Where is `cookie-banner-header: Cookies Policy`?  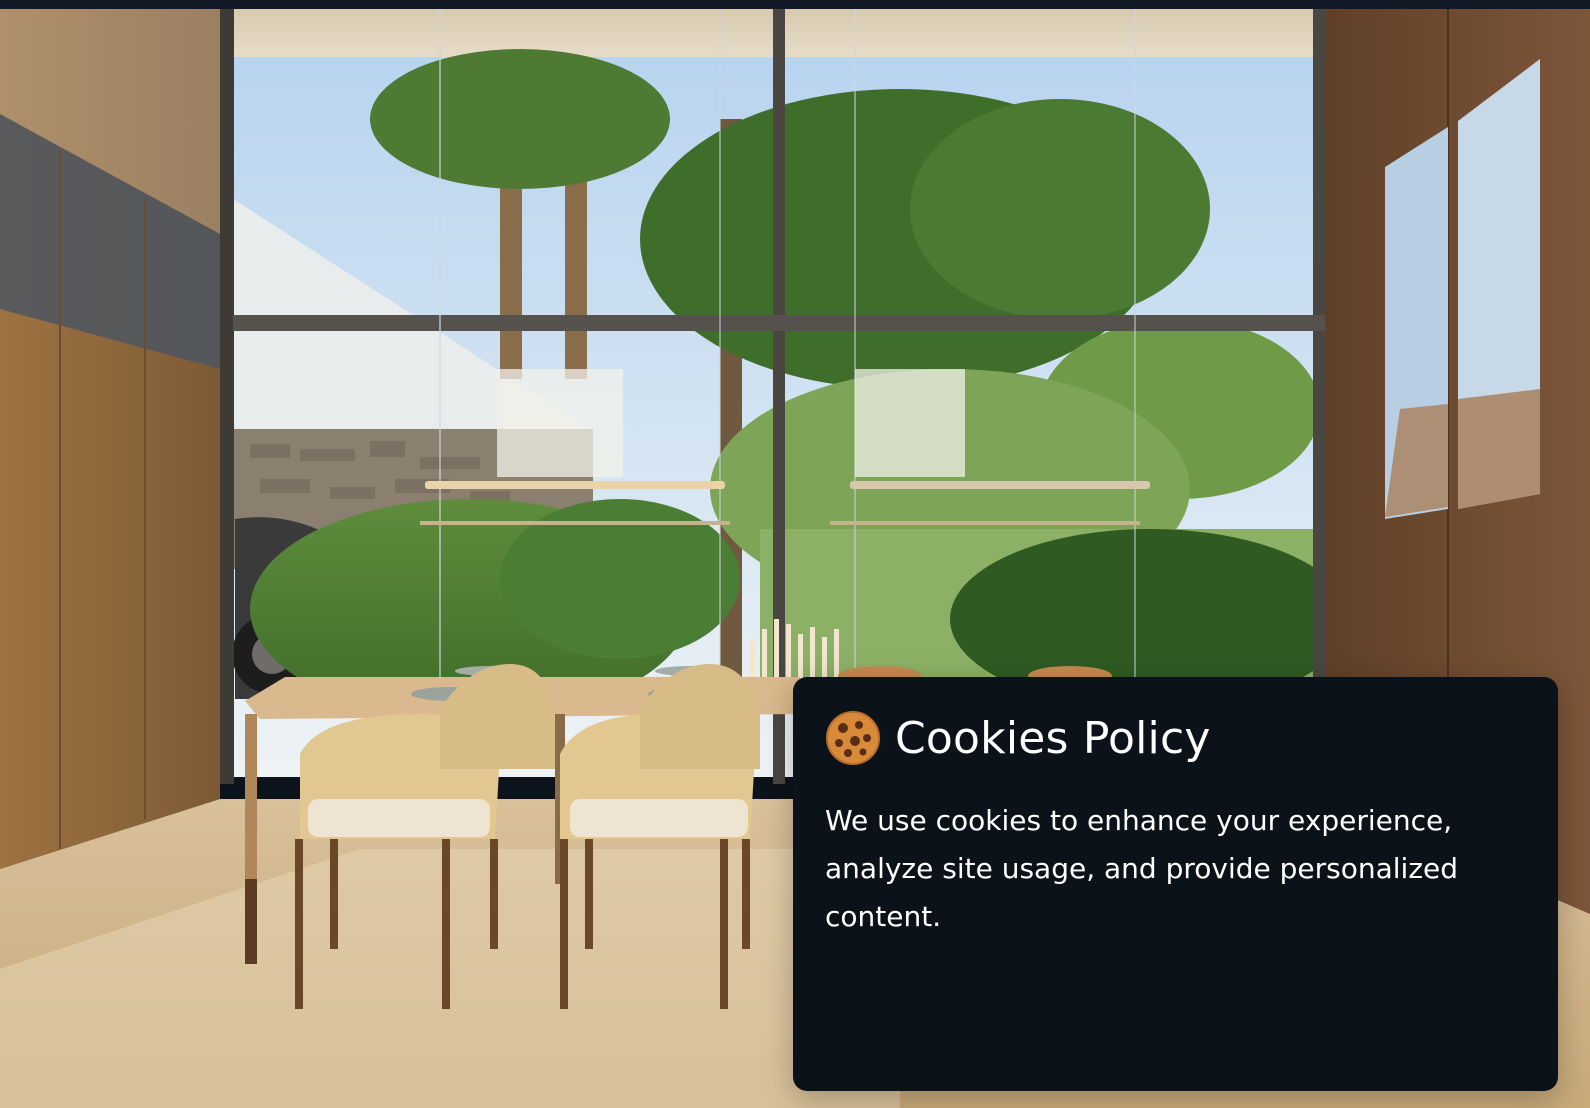
cookie-banner-header: Cookies Policy is located at coordinates (1175, 738).